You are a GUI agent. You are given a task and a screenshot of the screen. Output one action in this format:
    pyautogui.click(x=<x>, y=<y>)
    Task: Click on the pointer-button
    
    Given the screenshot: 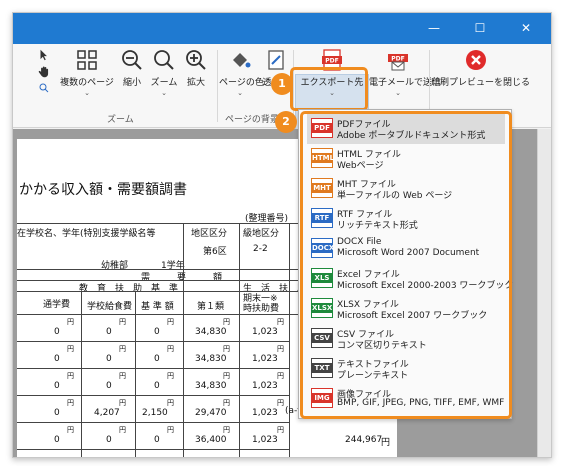 What is the action you would take?
    pyautogui.click(x=44, y=78)
    